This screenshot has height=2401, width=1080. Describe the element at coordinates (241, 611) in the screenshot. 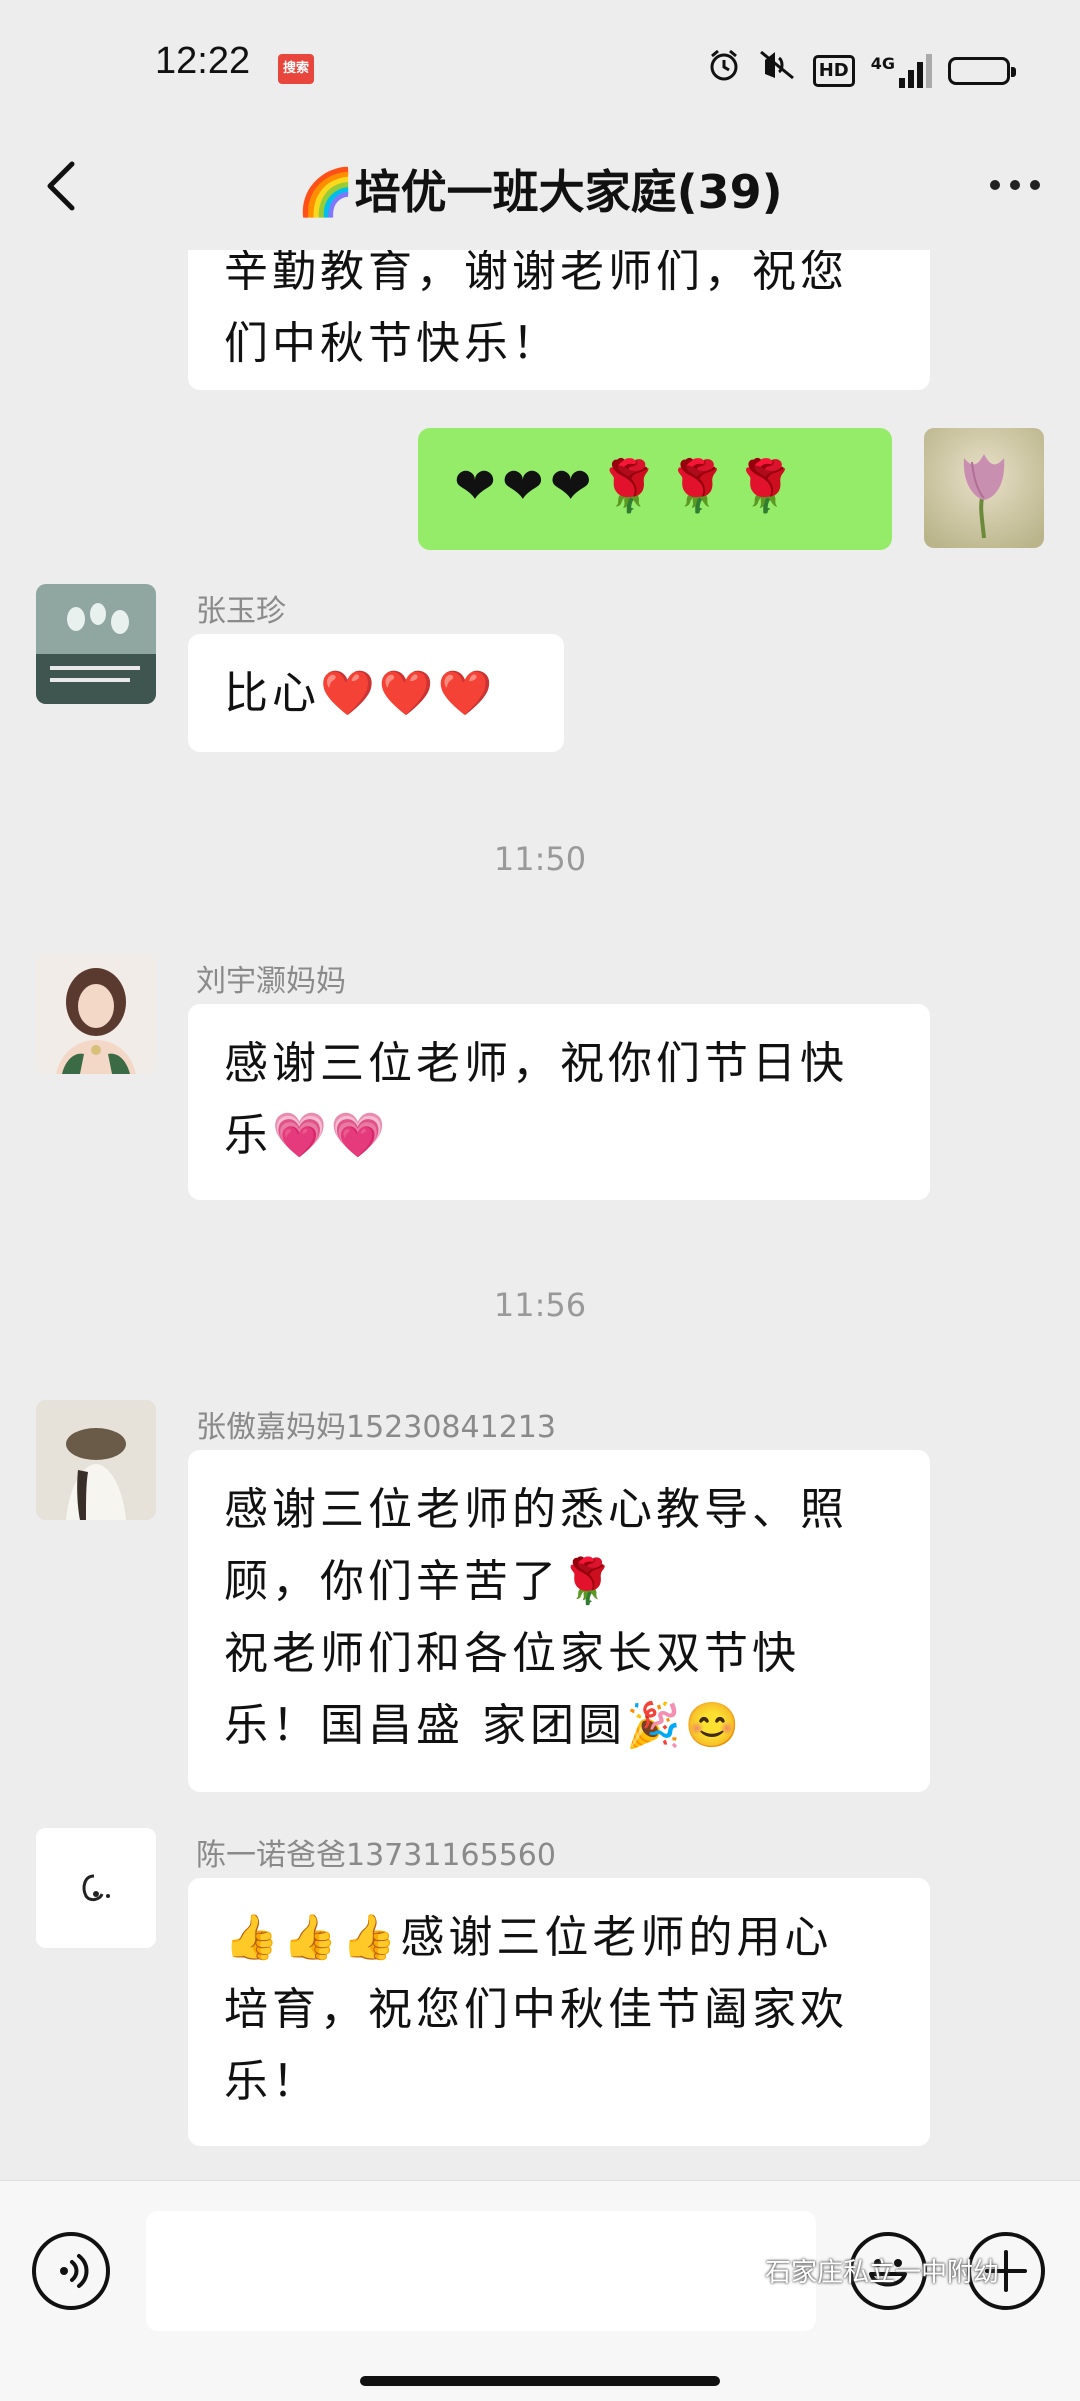

I see `sender-name: 张玉珍` at that location.